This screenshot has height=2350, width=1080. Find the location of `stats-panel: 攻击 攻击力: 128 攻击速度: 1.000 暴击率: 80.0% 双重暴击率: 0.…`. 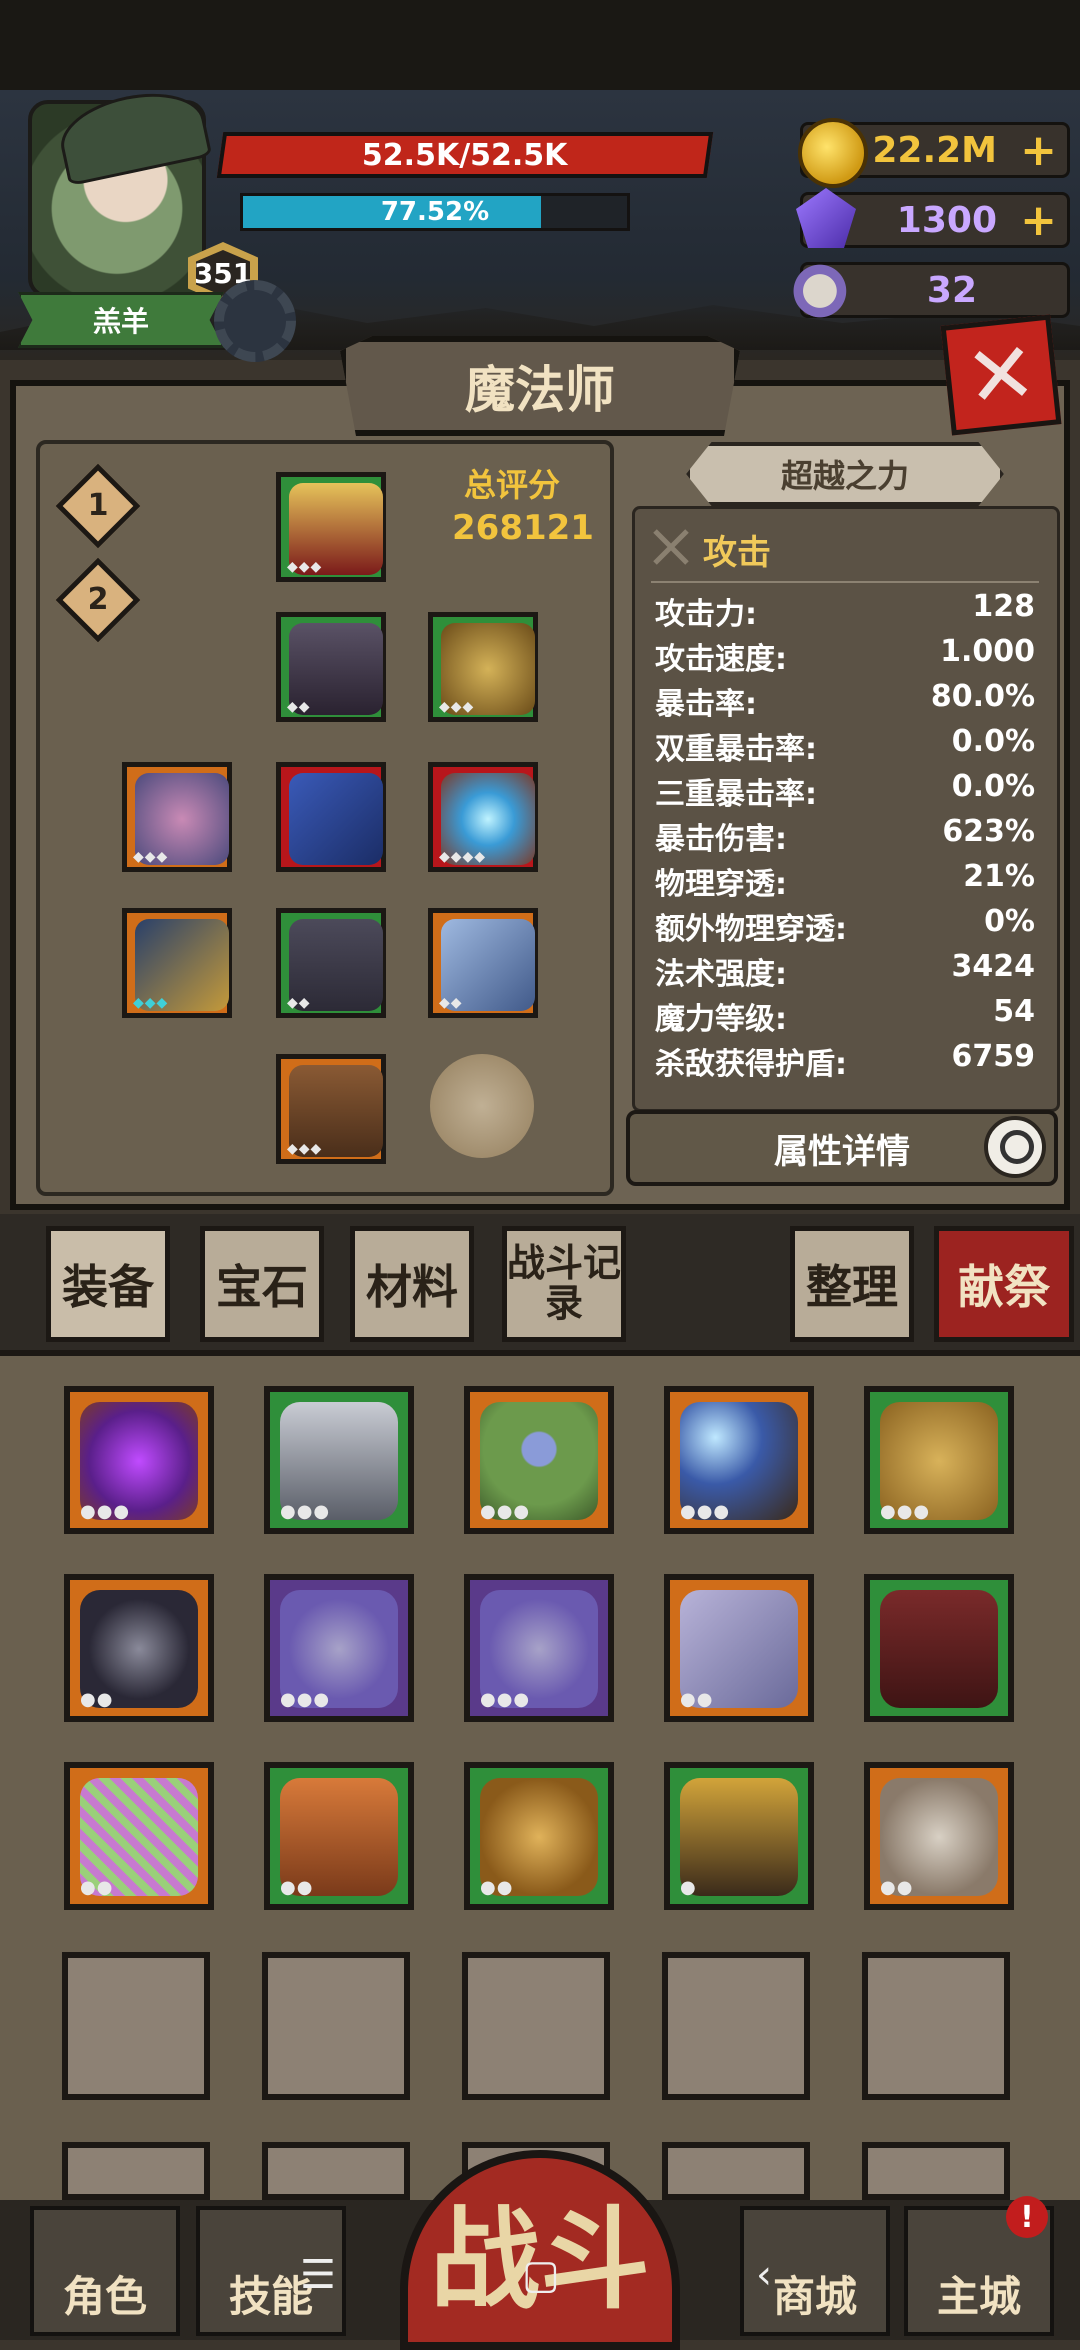

stats-panel: 攻击 攻击力: 128 攻击速度: 1.000 暴击率: 80.0% 双重暴击率: 0.… is located at coordinates (846, 809).